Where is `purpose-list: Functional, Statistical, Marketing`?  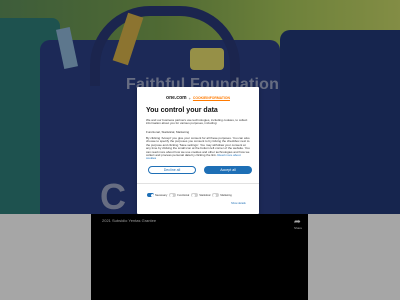 purpose-list: Functional, Statistical, Marketing is located at coordinates (168, 132).